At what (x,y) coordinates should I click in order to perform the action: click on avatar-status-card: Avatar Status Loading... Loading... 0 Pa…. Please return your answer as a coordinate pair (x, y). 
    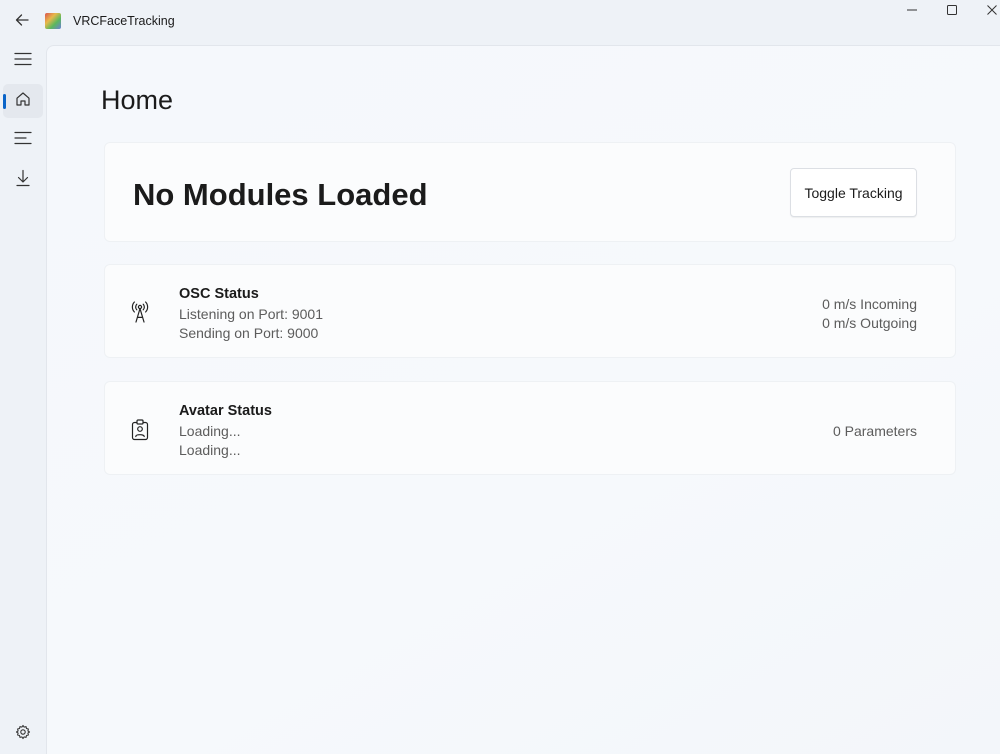
    Looking at the image, I should click on (530, 428).